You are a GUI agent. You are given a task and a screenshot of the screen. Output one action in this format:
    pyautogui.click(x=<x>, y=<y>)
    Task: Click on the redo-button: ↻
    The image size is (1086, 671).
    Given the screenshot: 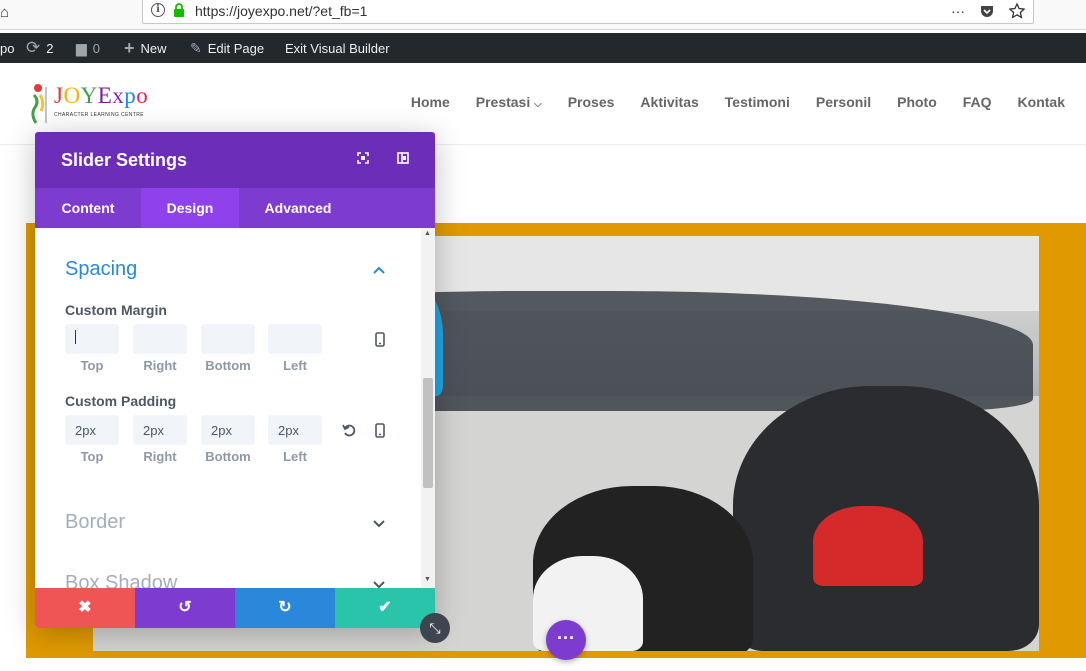 What is the action you would take?
    pyautogui.click(x=285, y=608)
    